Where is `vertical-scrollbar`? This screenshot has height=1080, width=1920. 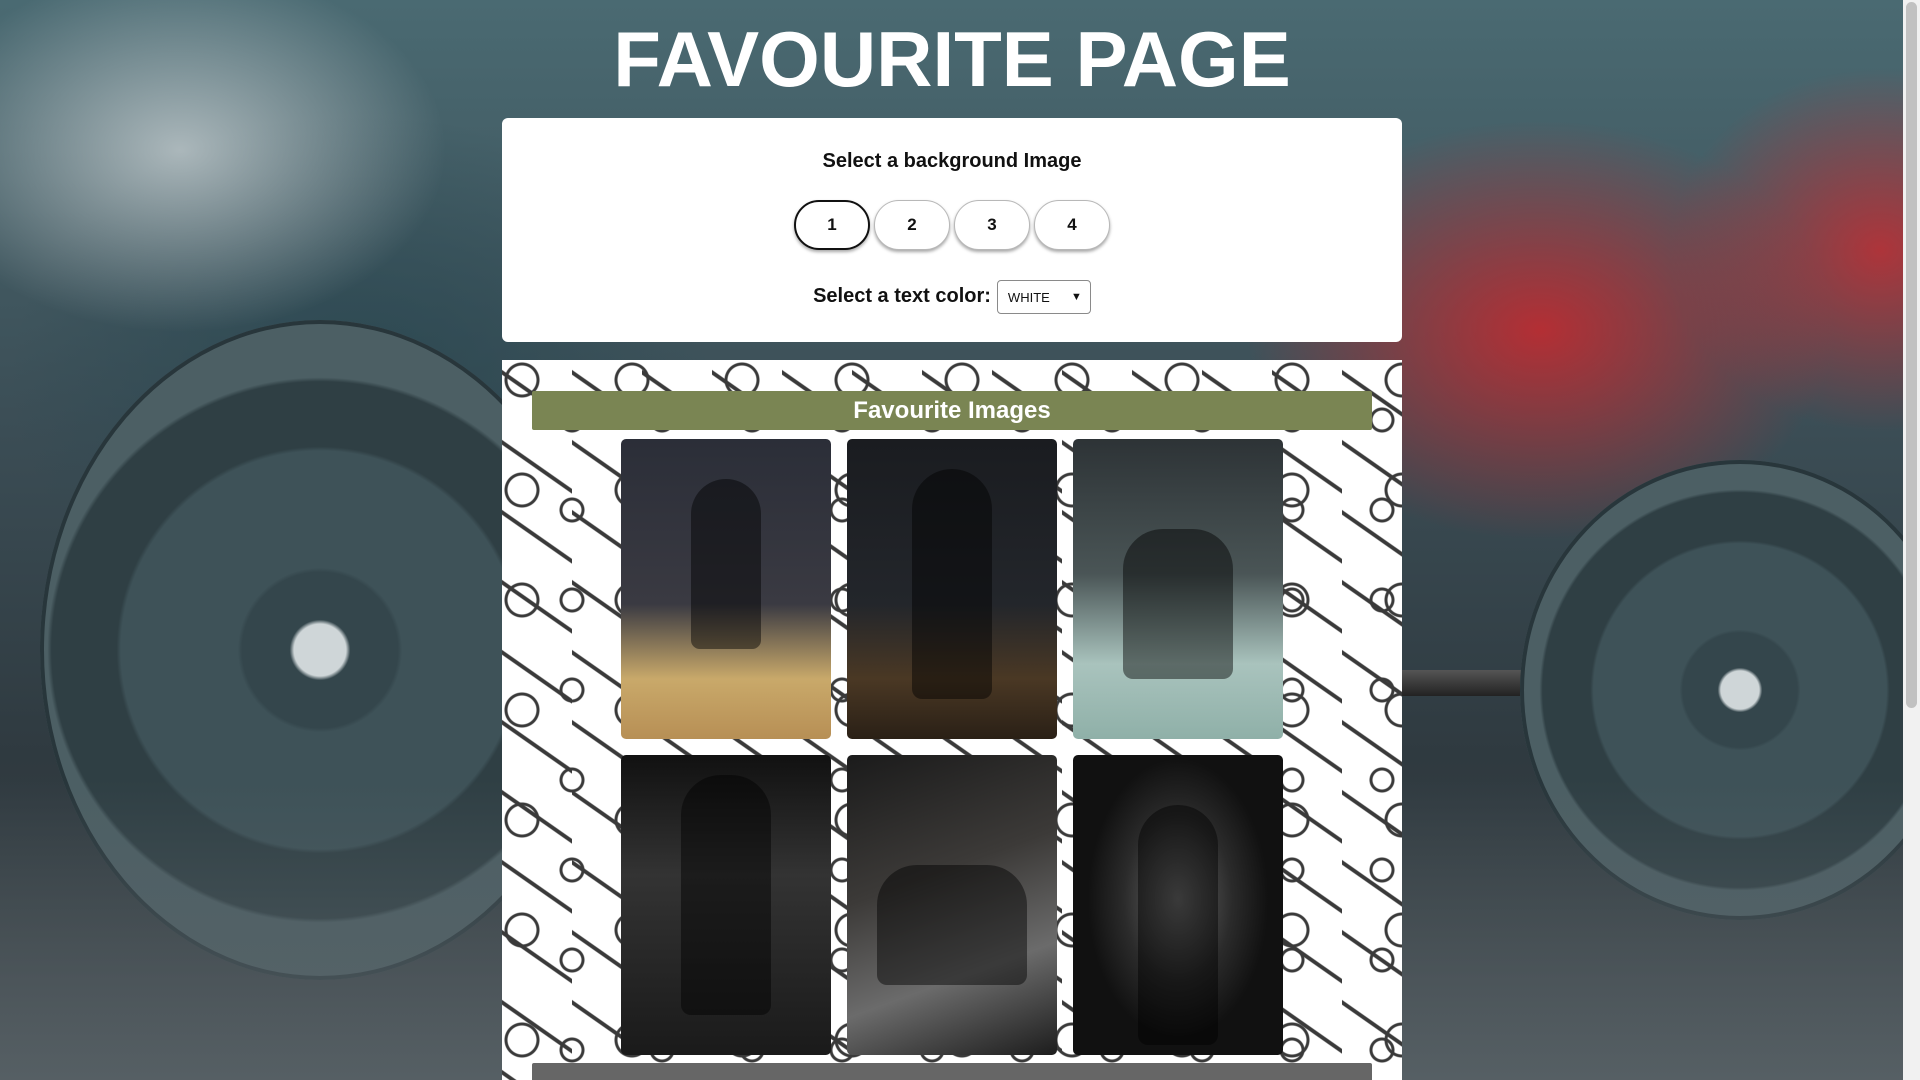
vertical-scrollbar is located at coordinates (1911, 540).